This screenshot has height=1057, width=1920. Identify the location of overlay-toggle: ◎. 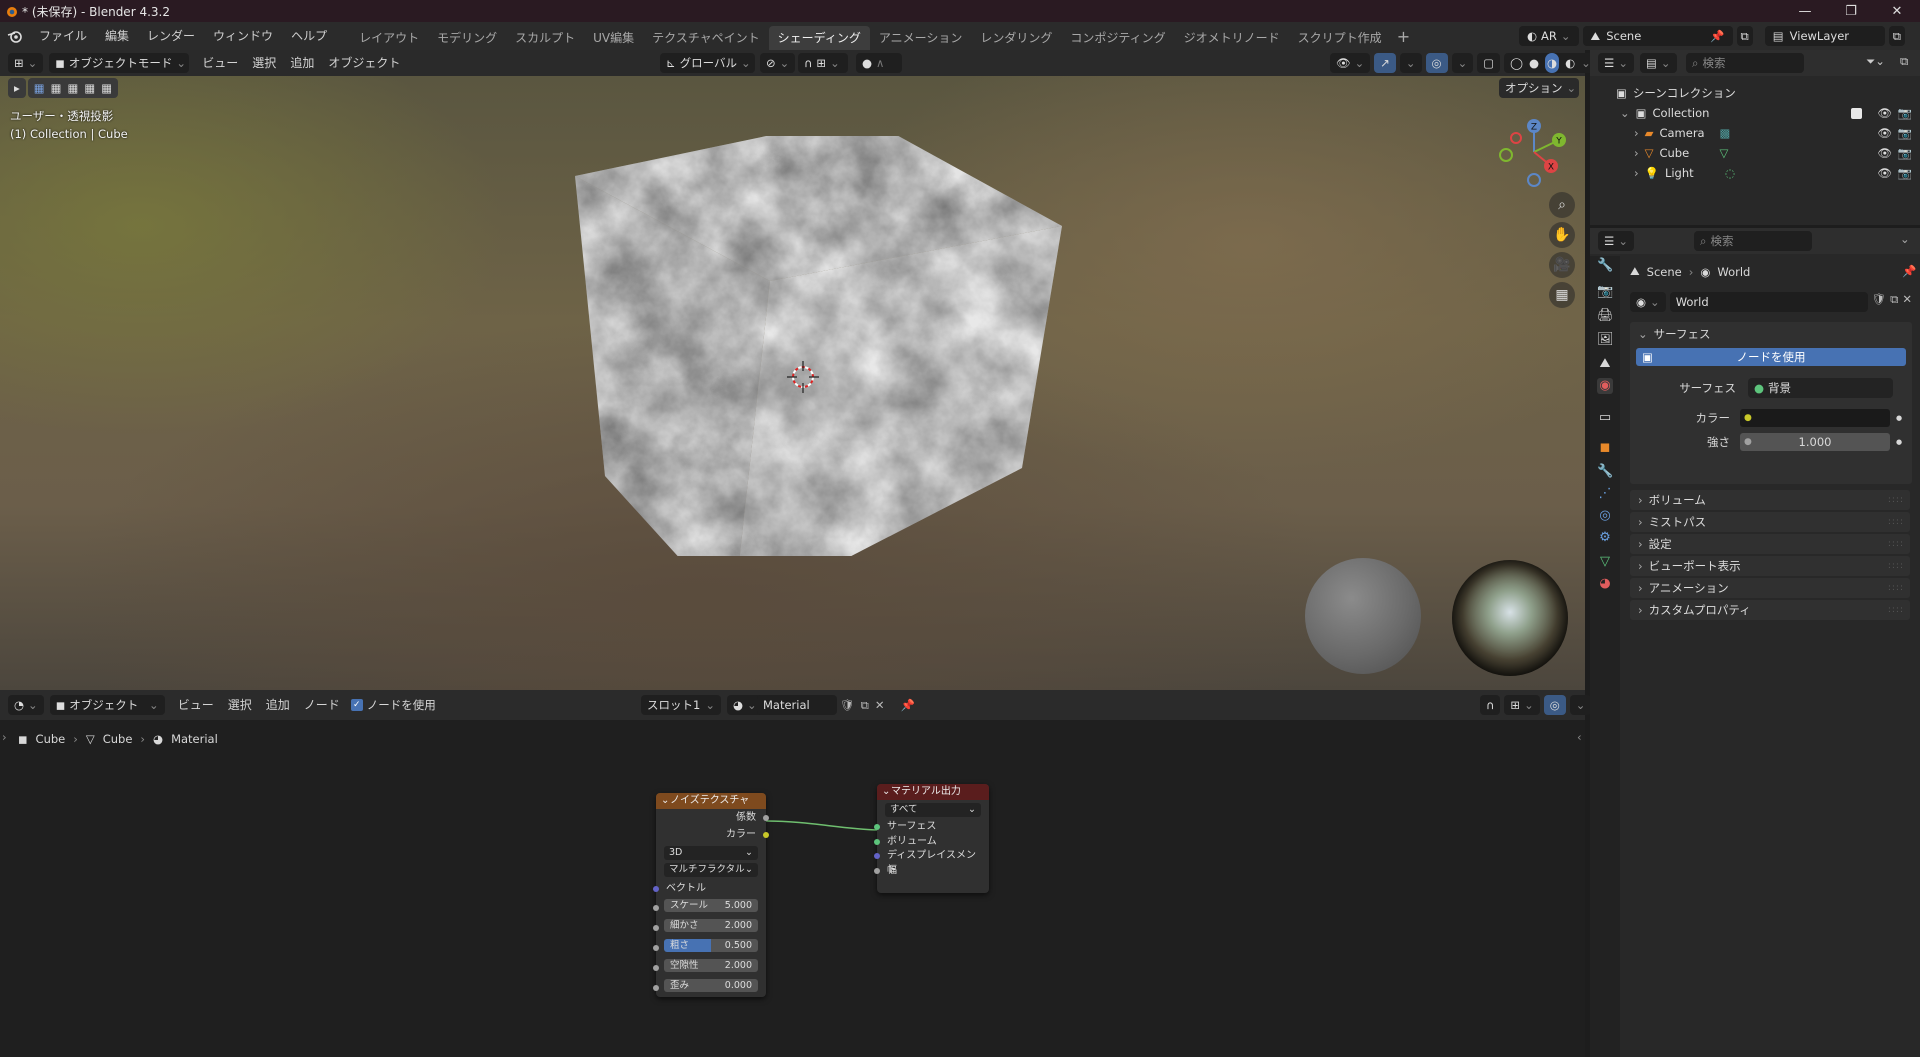
(1436, 63).